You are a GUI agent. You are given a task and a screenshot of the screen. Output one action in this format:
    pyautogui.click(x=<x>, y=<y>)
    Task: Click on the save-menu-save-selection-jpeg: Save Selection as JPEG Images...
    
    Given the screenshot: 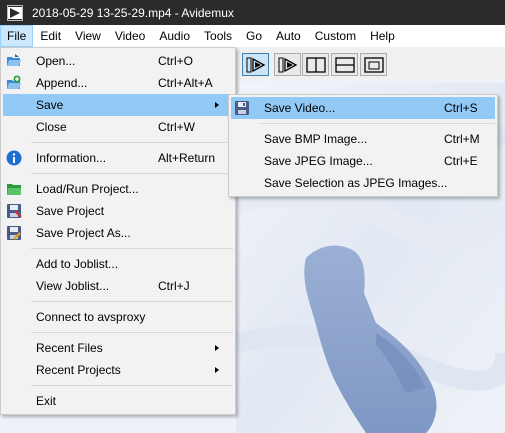 What is the action you would take?
    pyautogui.click(x=363, y=183)
    